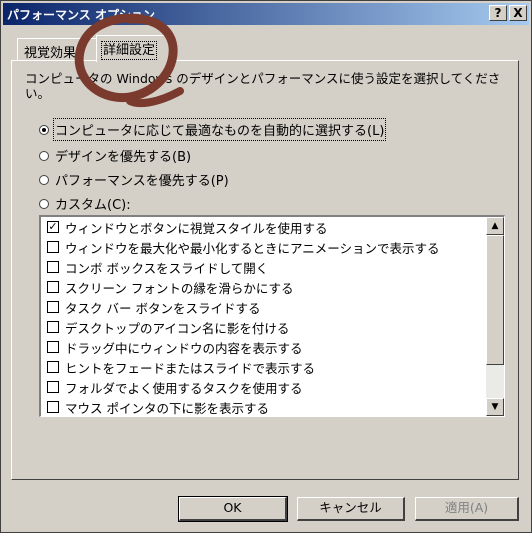 Image resolution: width=532 pixels, height=533 pixels. I want to click on list-item: スクリーン フォントの縁を滑らかにする, so click(263, 287).